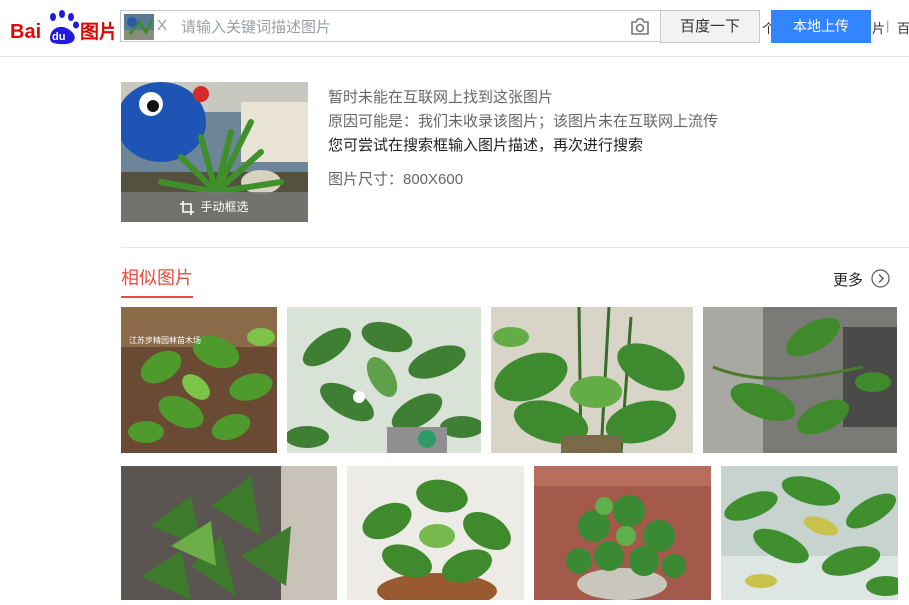 The image size is (909, 605). I want to click on query-thumbnail, so click(139, 27).